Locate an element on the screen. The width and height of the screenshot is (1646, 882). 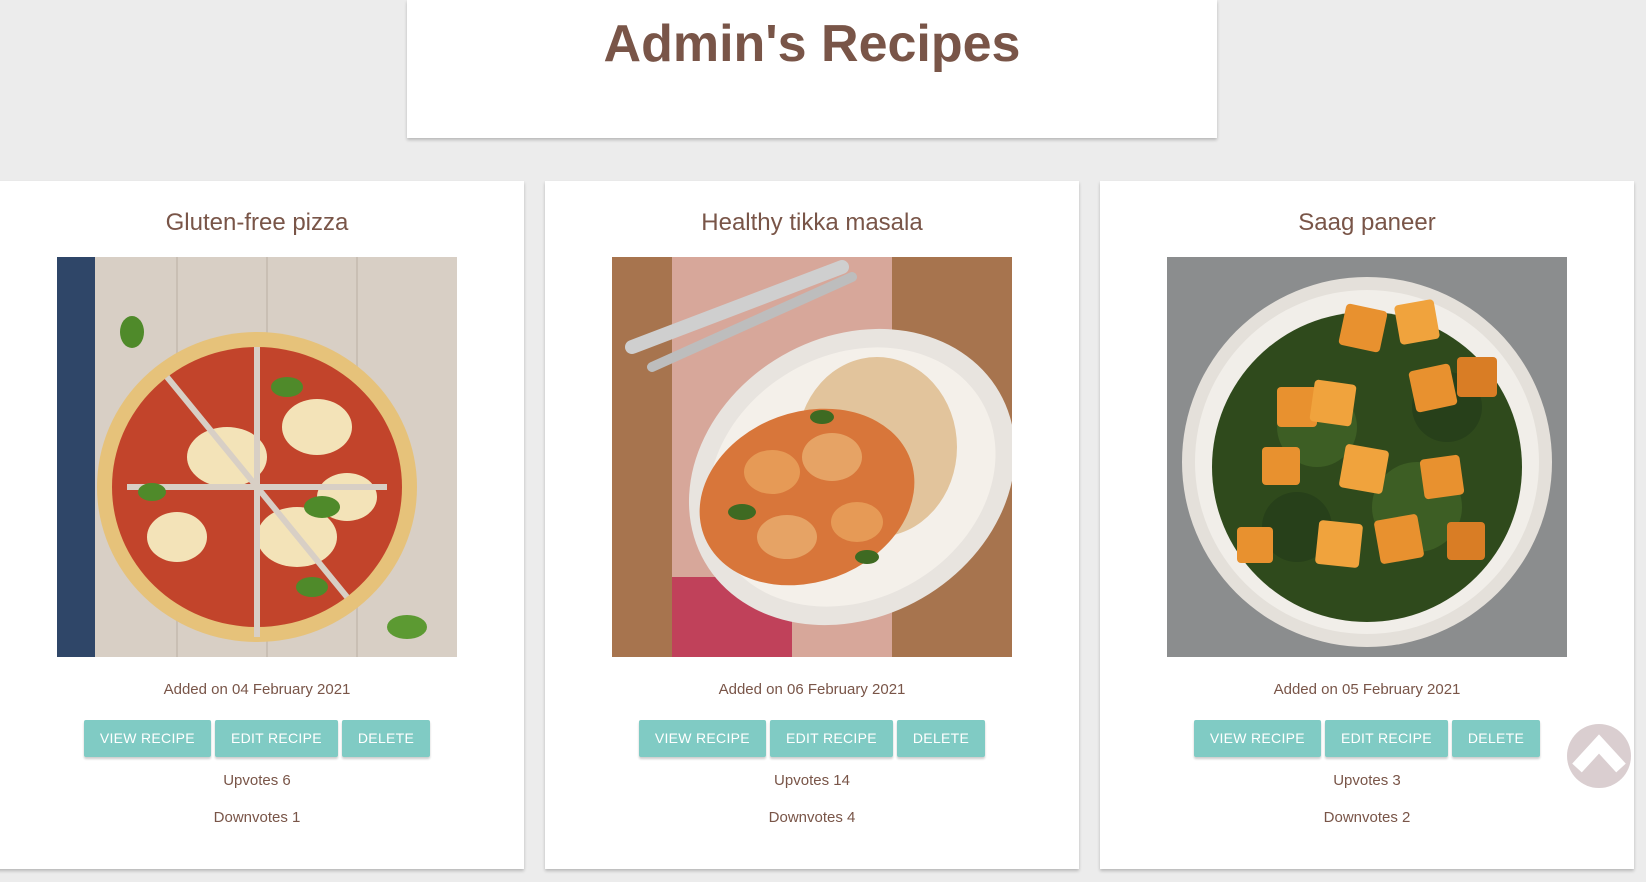
recipe-title: Gluten-free pizza is located at coordinates (257, 222).